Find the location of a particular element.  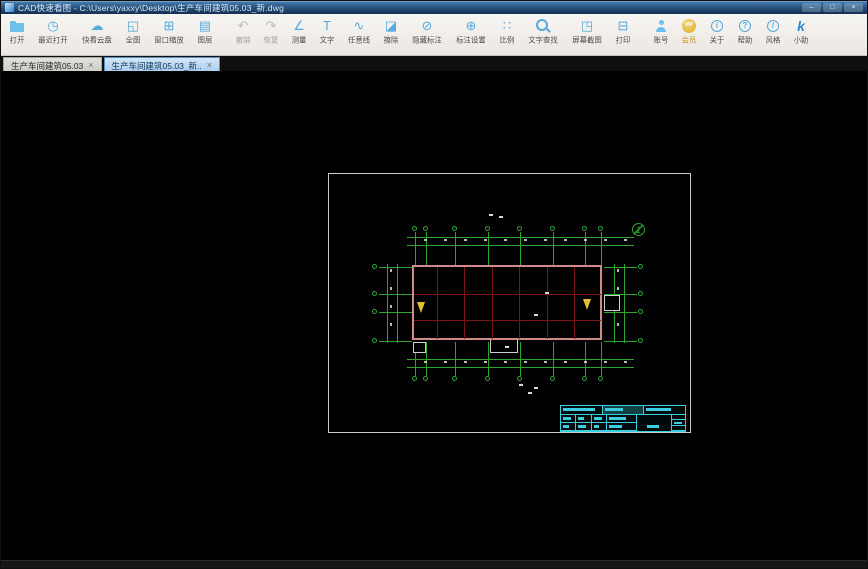

window-zoom-label: 窗口缩放 is located at coordinates (169, 40).